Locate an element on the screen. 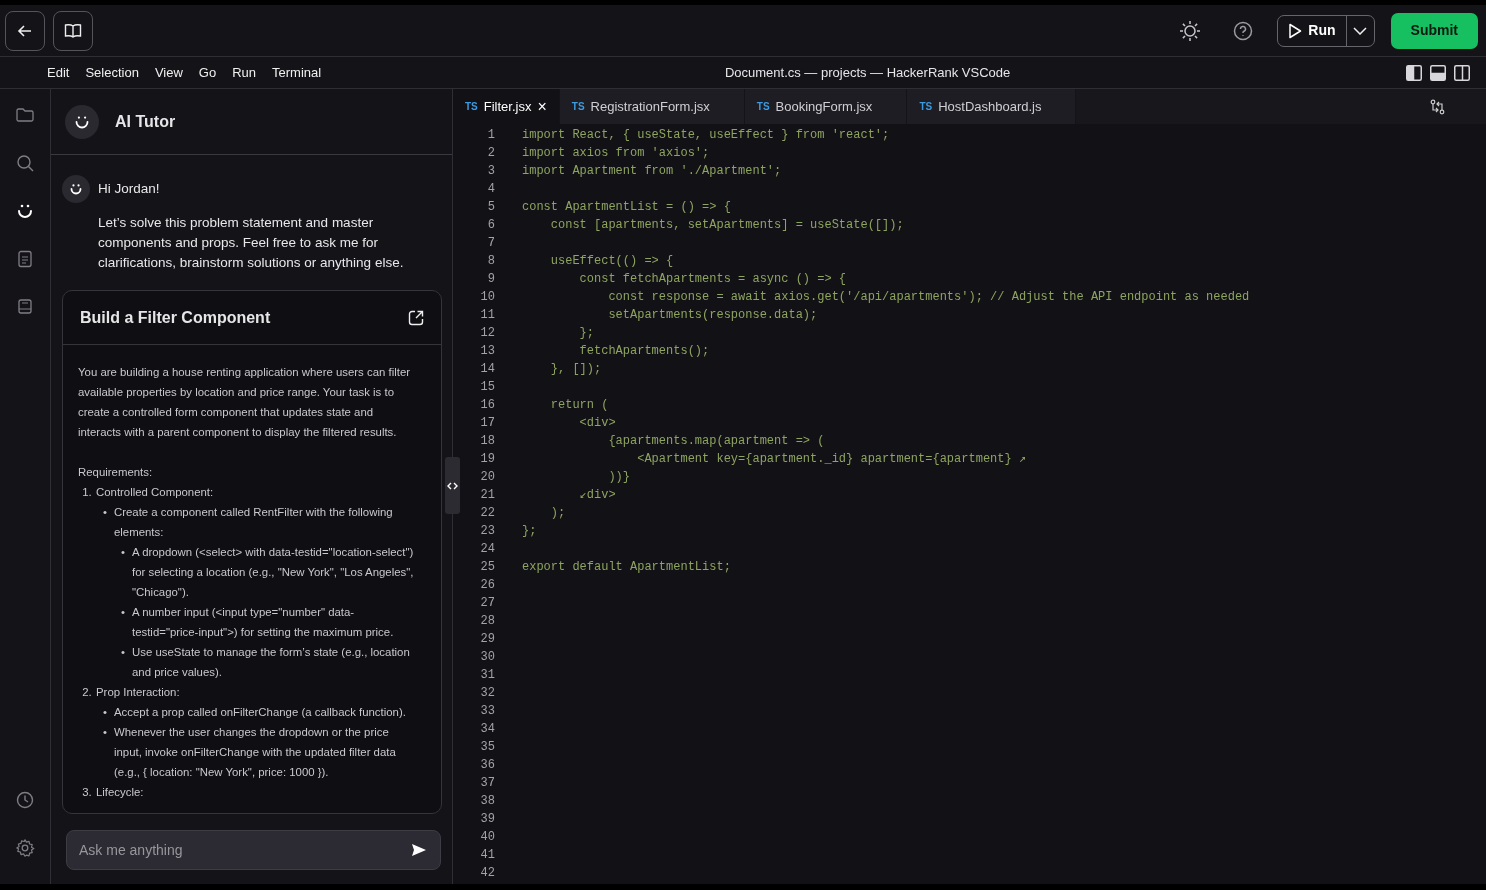  line-number: 7 is located at coordinates (490, 243).